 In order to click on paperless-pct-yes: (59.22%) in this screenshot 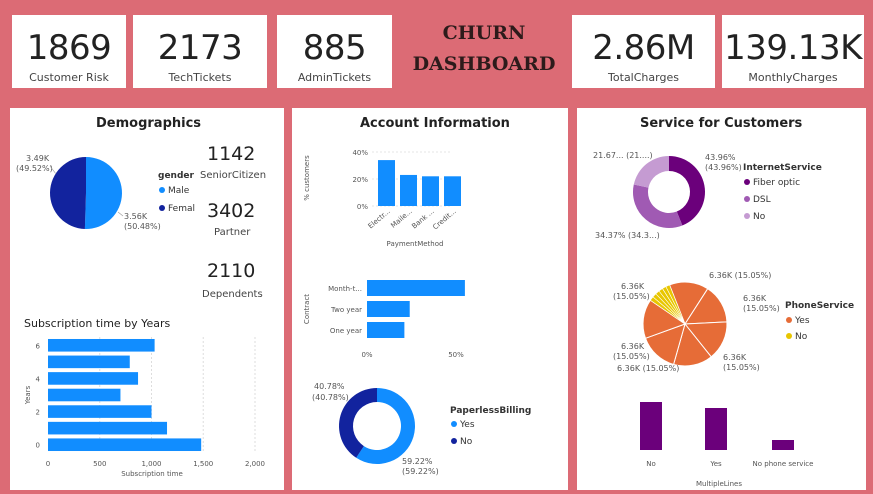, I will do `click(420, 471)`.